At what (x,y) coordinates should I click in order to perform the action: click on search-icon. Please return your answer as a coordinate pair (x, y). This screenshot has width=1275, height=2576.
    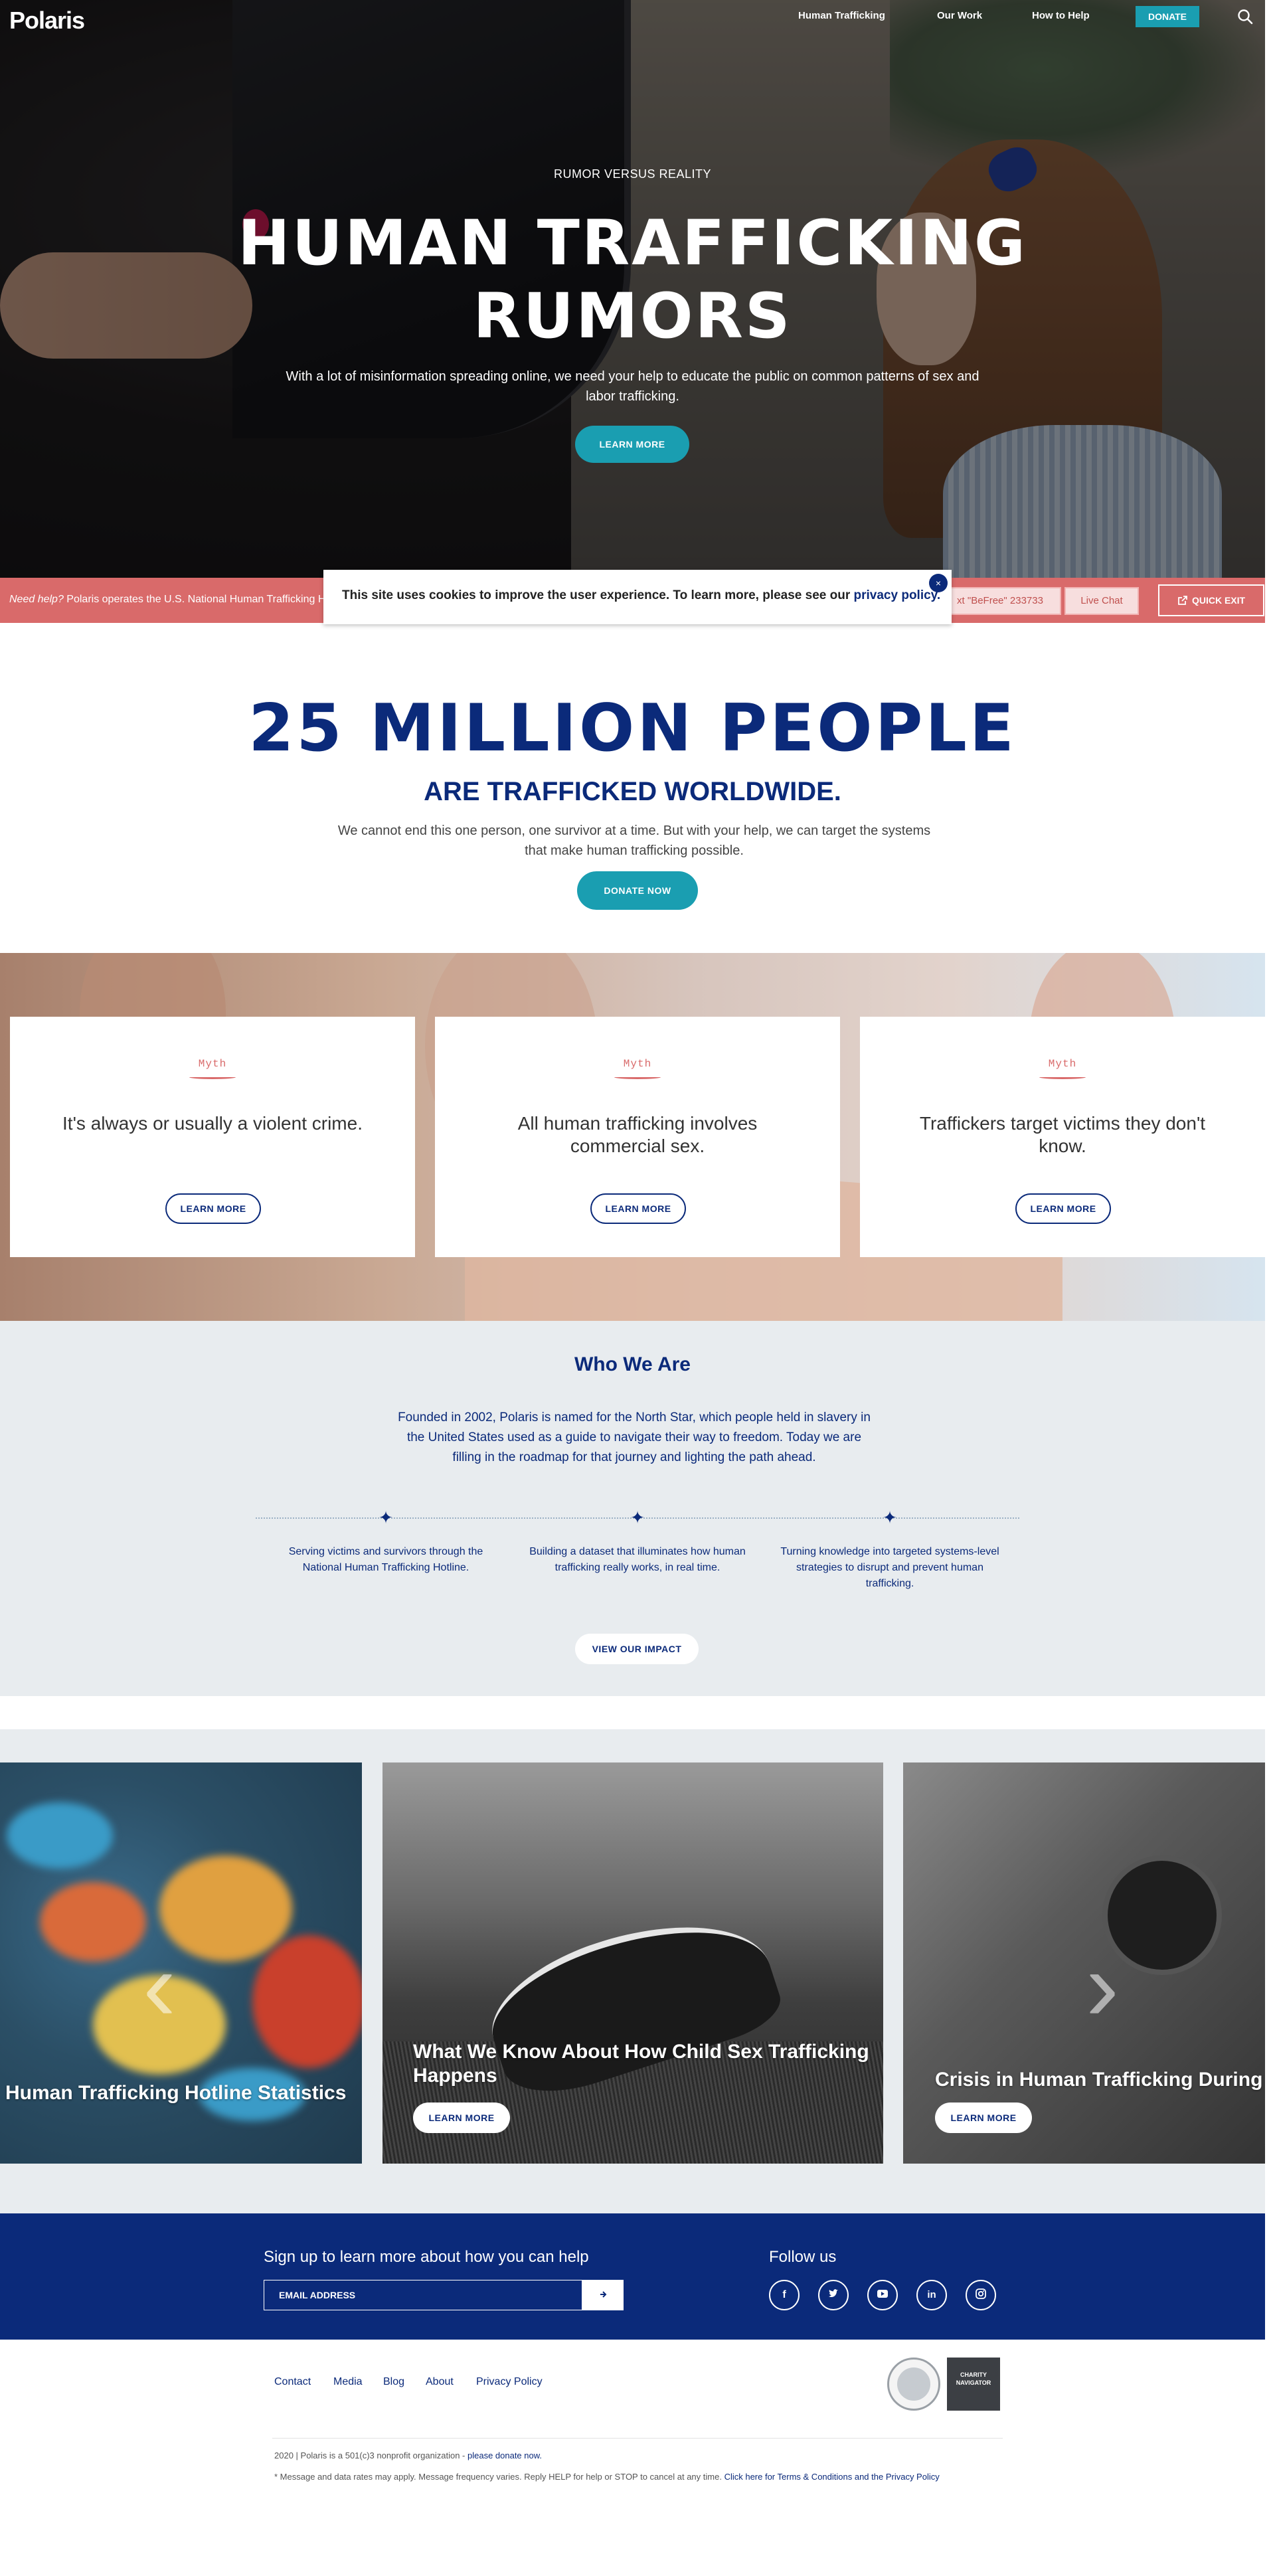
    Looking at the image, I should click on (1245, 16).